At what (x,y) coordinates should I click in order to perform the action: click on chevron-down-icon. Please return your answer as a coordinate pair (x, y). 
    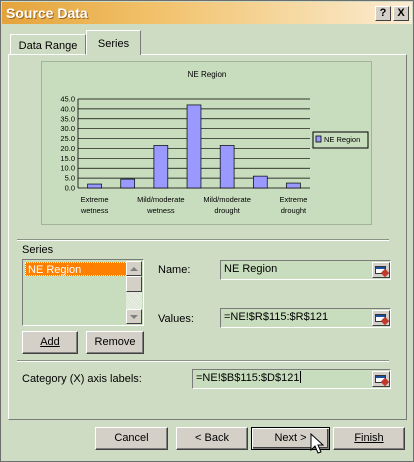
    Looking at the image, I should click on (134, 317).